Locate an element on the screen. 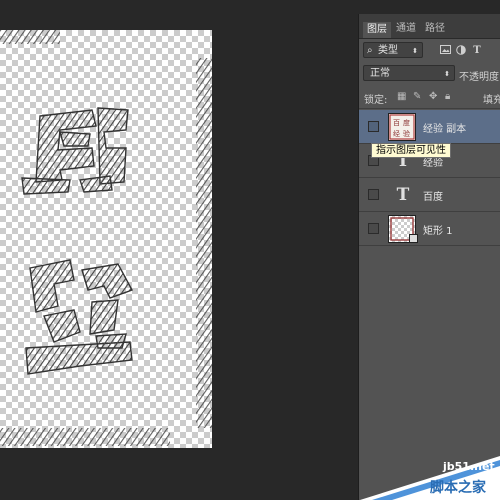  type-filter-icon: T is located at coordinates (477, 50).